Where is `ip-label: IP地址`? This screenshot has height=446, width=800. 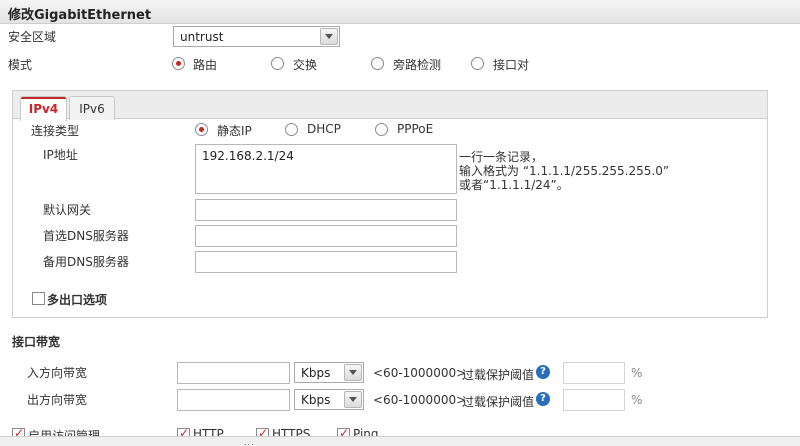 ip-label: IP地址 is located at coordinates (60, 155).